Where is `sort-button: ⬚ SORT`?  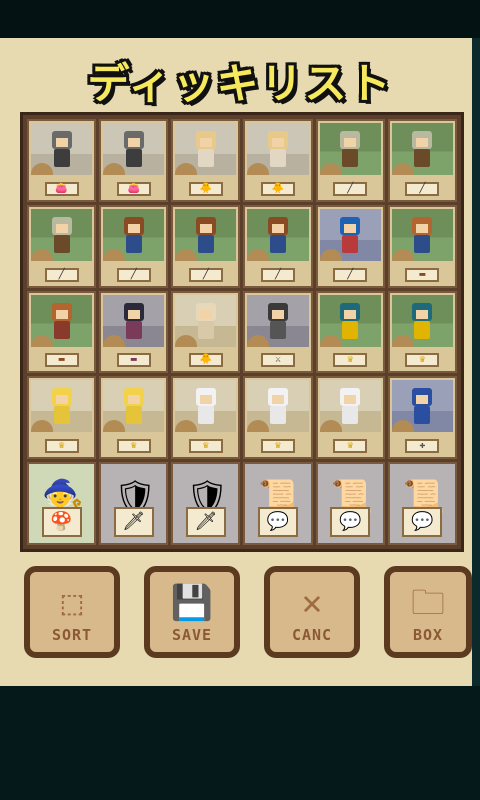 sort-button: ⬚ SORT is located at coordinates (72, 612).